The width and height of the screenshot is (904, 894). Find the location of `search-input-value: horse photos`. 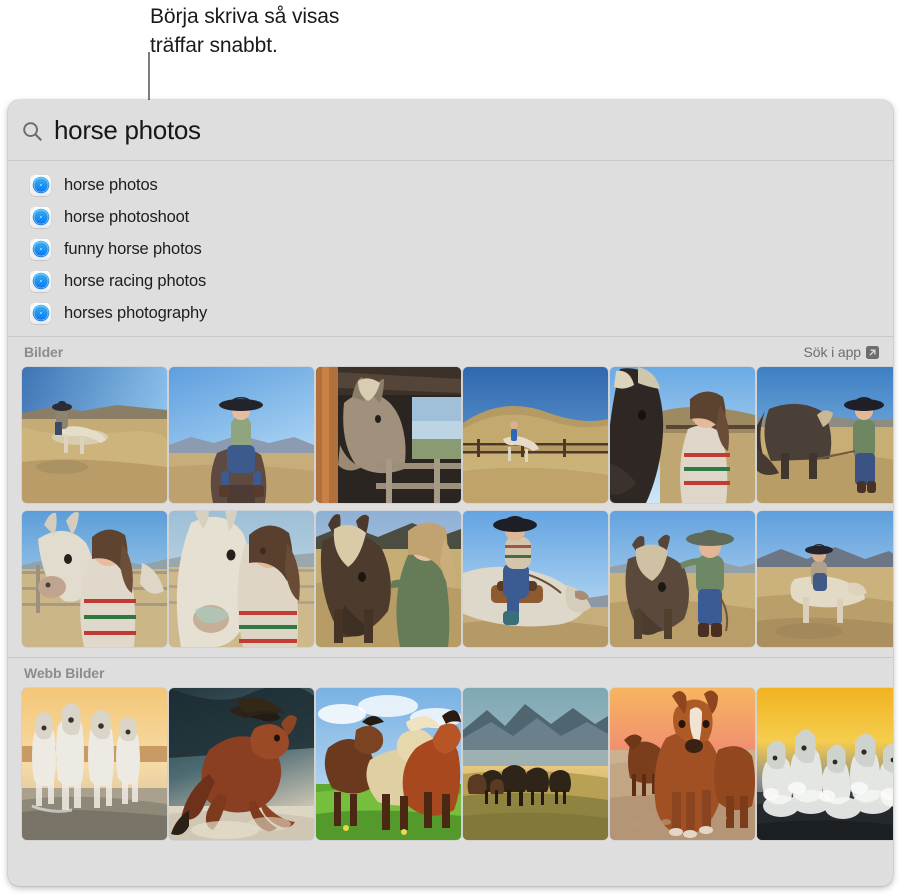

search-input-value: horse photos is located at coordinates (127, 130).